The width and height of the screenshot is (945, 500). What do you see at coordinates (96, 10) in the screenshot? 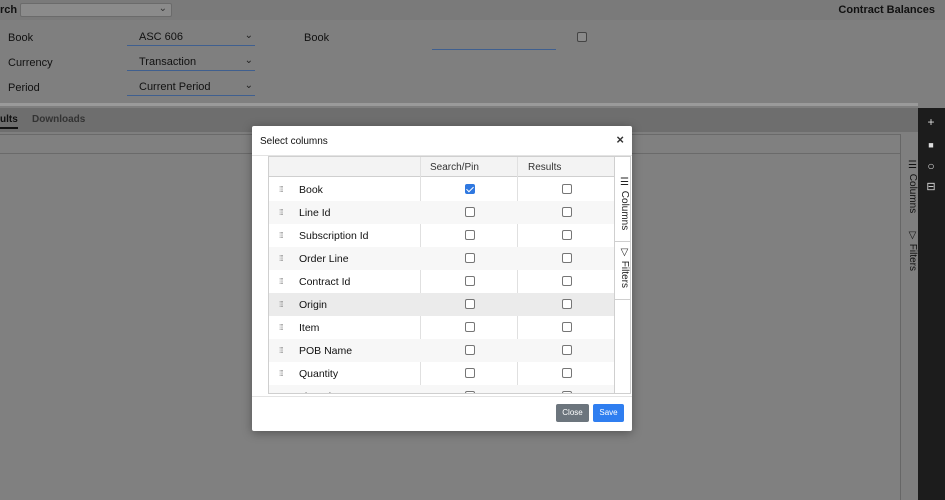
I see `search-select: ⌄` at bounding box center [96, 10].